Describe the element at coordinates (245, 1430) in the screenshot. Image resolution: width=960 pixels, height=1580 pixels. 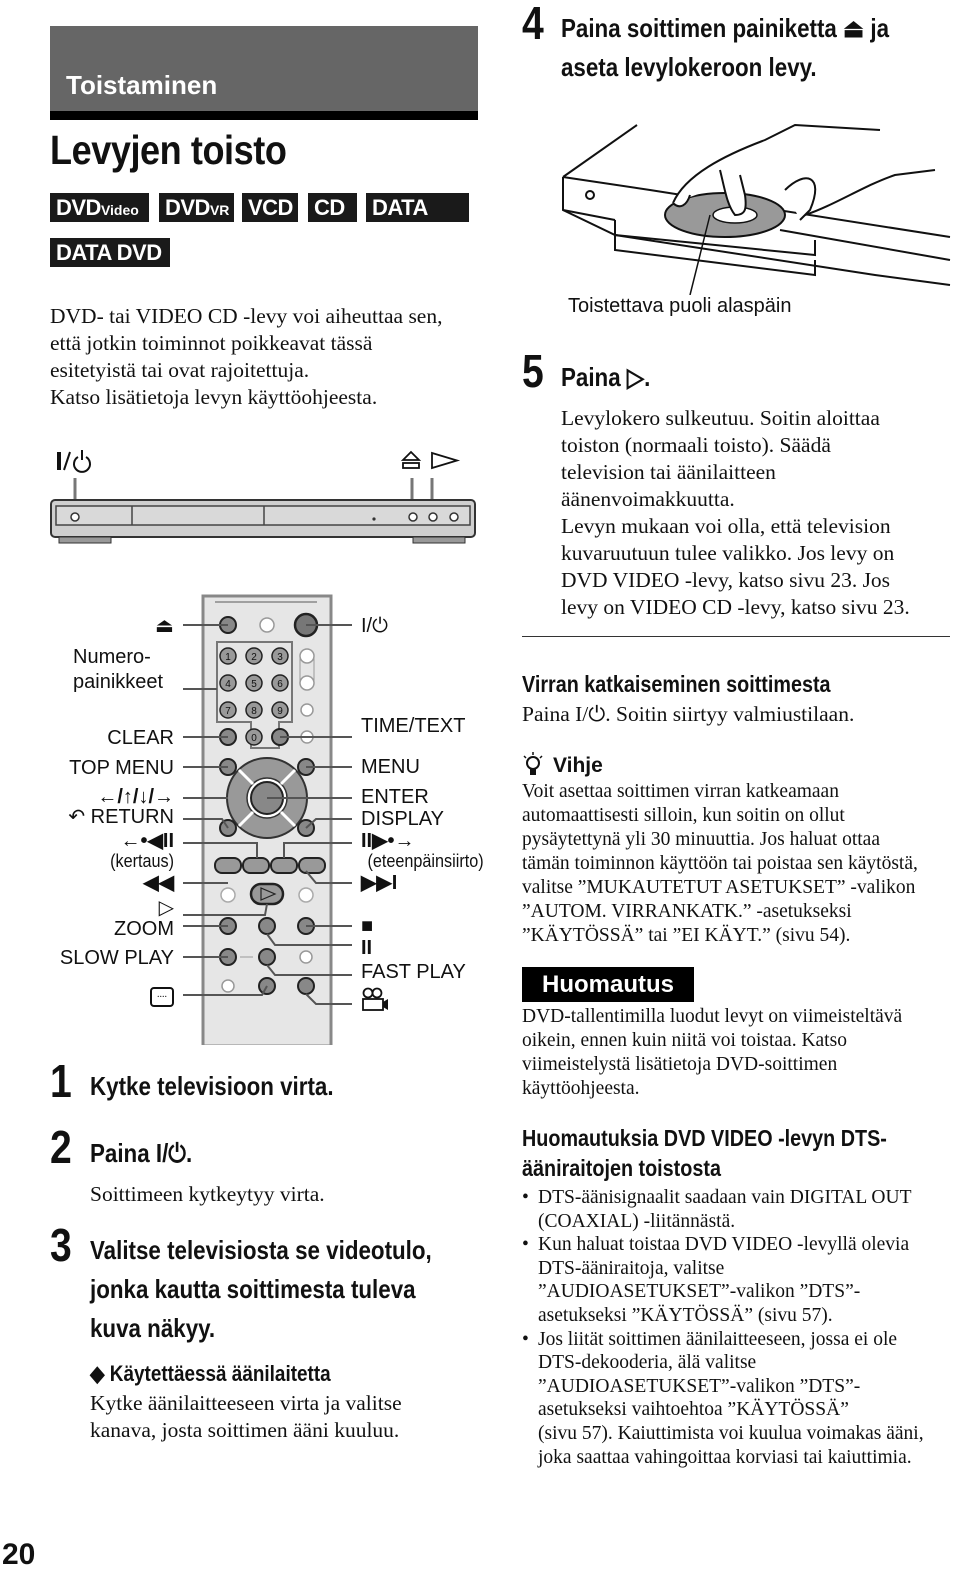
I see `audio-body-line: kanava, josta soittimen ääni kuuluu.` at that location.